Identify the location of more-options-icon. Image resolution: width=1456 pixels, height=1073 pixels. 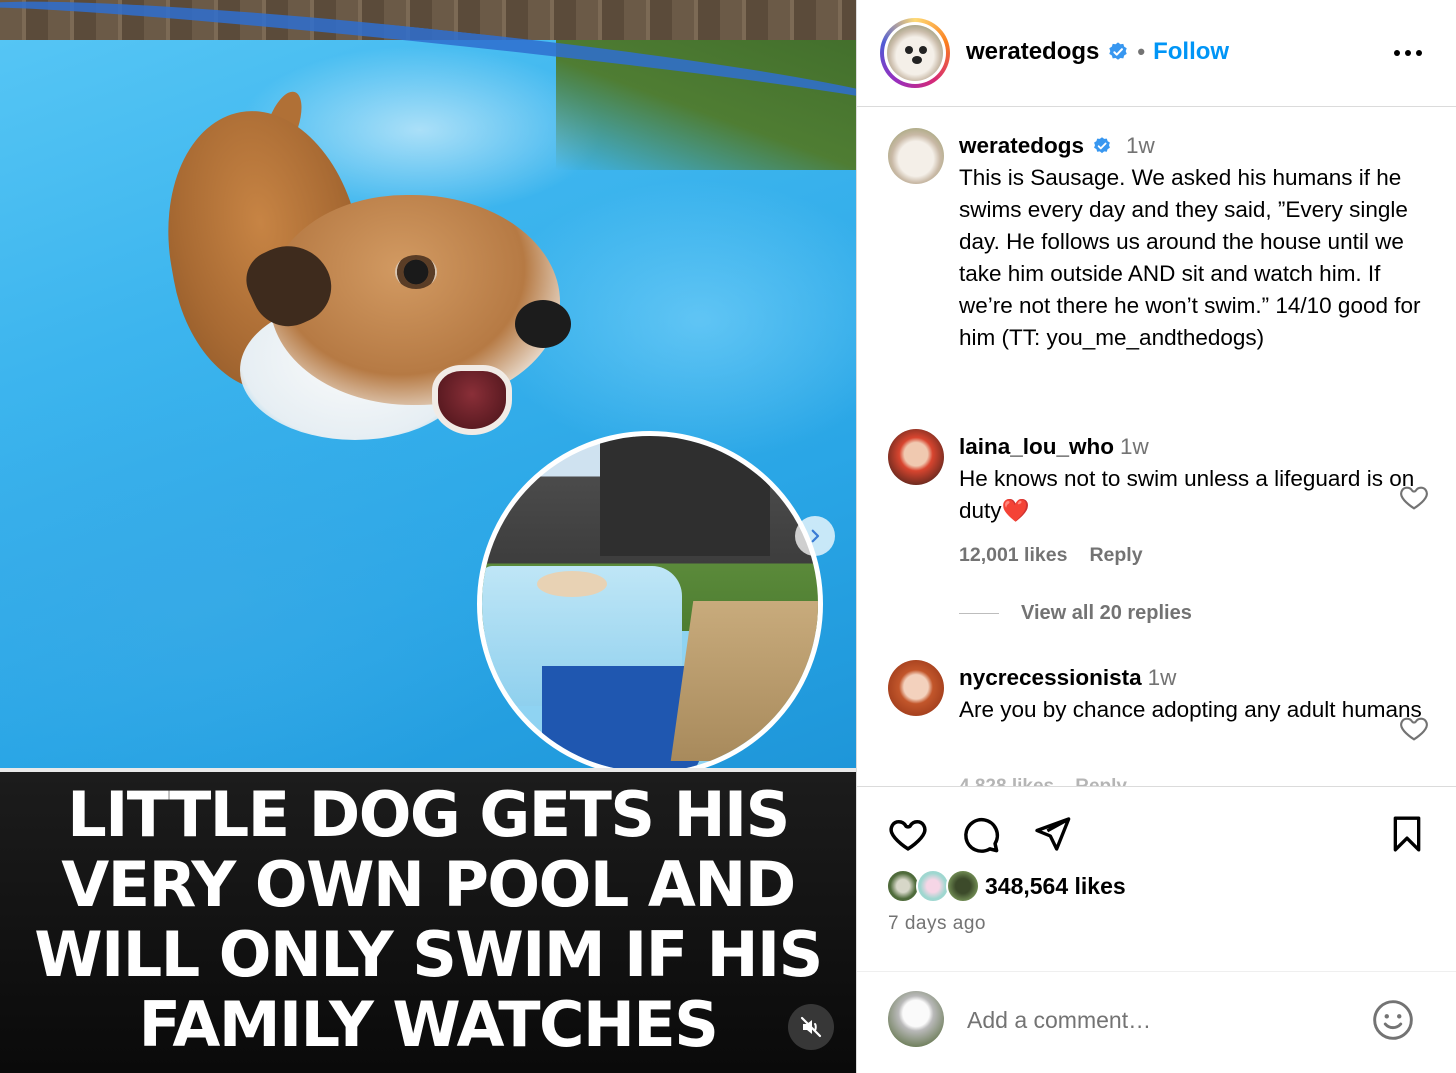
(1408, 53).